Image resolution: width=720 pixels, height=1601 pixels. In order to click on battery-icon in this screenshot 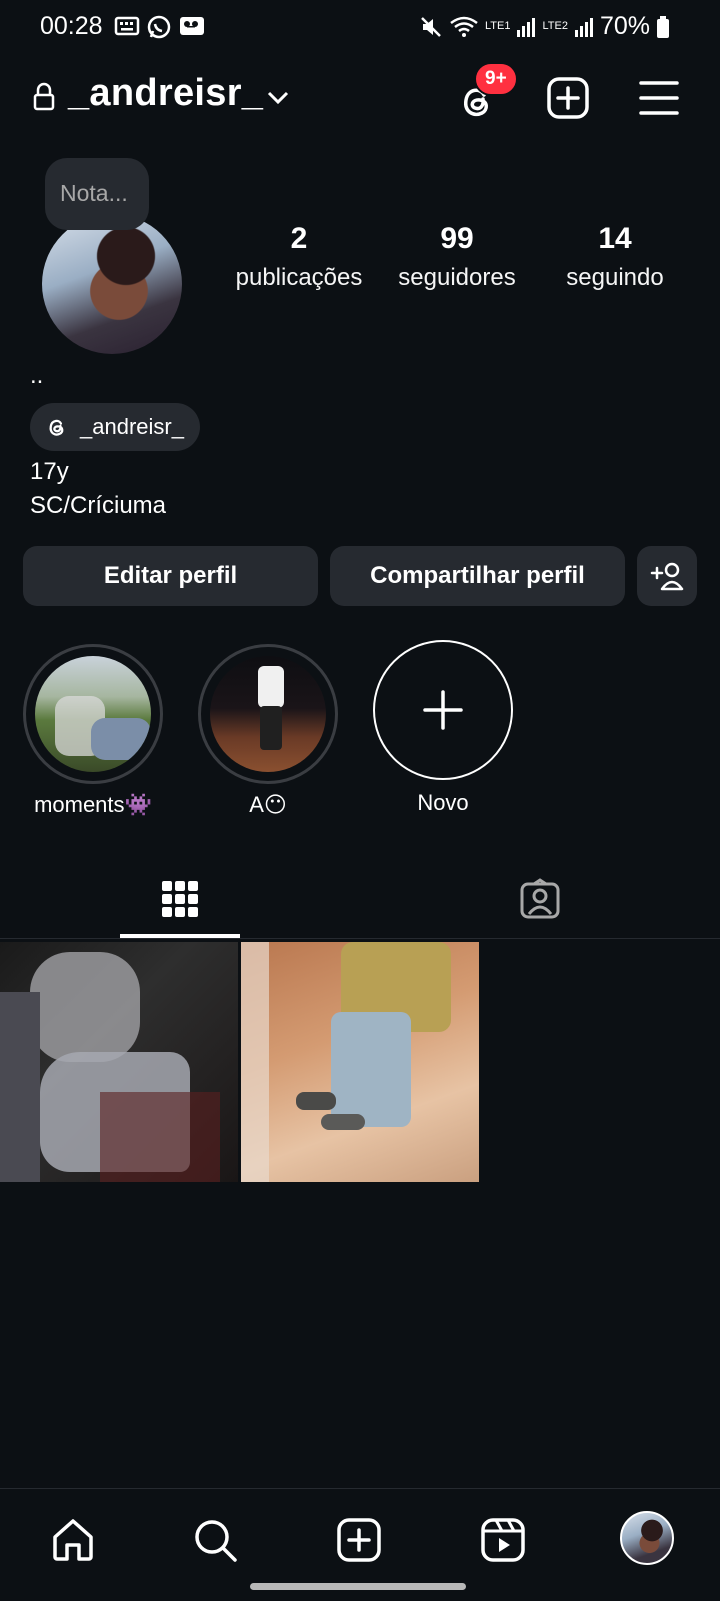, I will do `click(663, 26)`.